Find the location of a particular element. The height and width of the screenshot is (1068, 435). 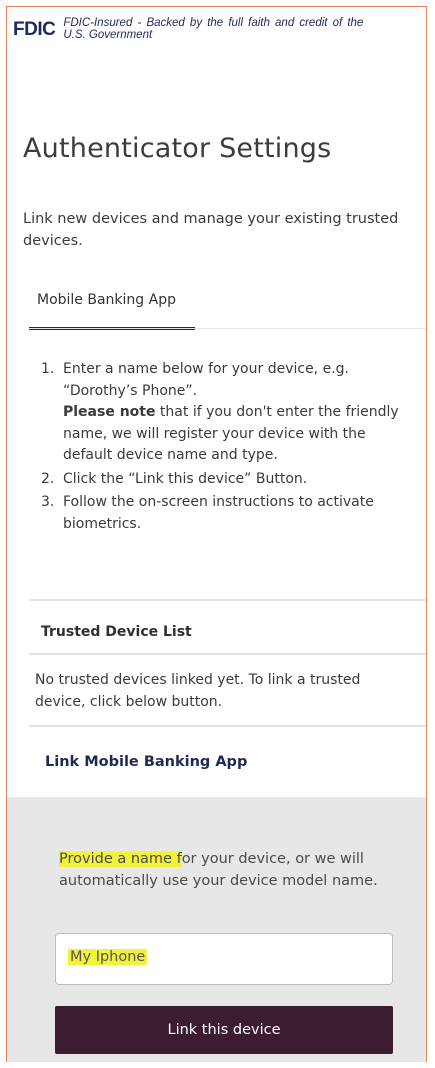

prompt-highlight: Provide a name f is located at coordinates (120, 859).